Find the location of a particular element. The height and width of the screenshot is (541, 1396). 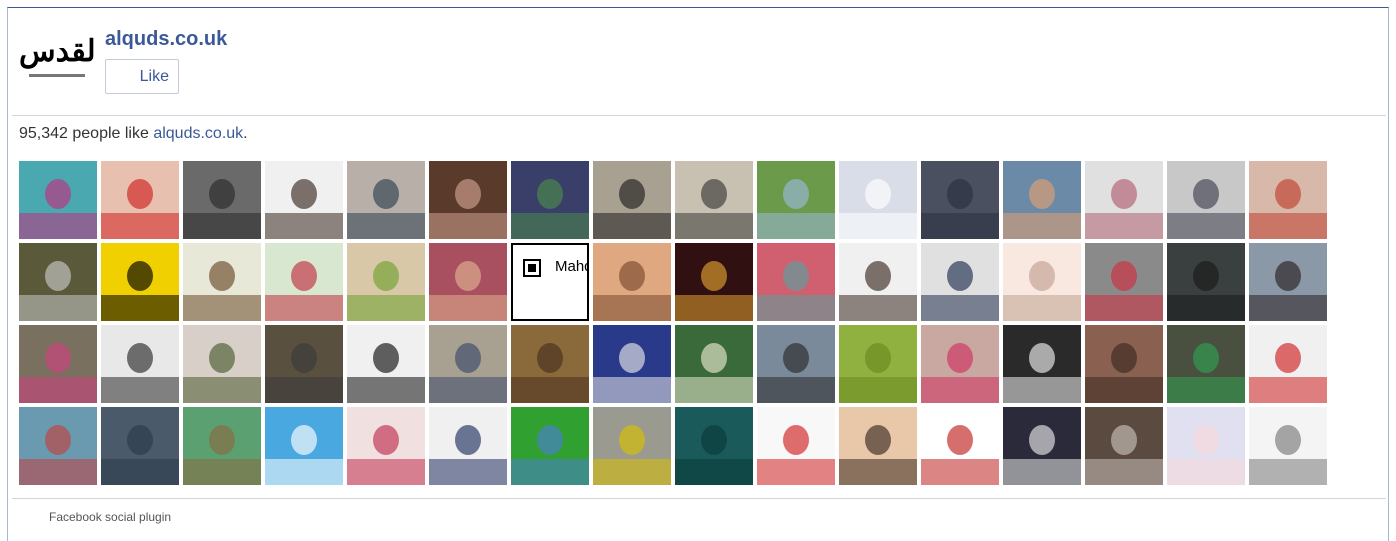

like-button: Like is located at coordinates (142, 76).